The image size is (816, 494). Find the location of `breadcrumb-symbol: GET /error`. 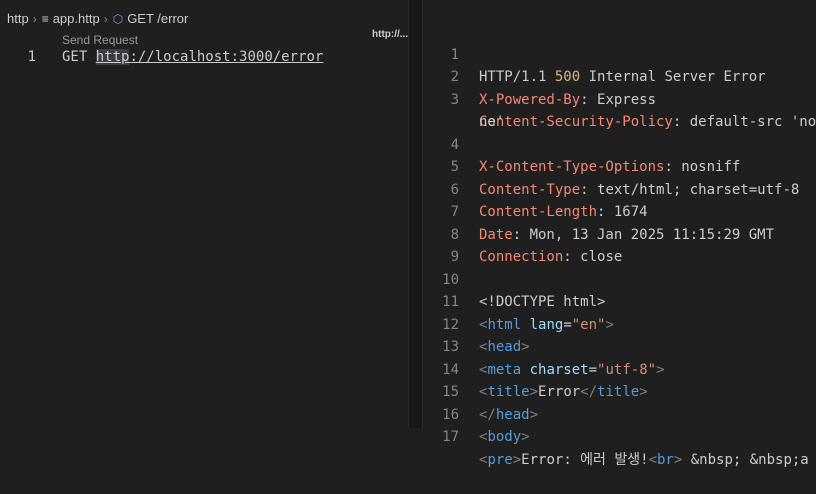

breadcrumb-symbol: GET /error is located at coordinates (157, 18).